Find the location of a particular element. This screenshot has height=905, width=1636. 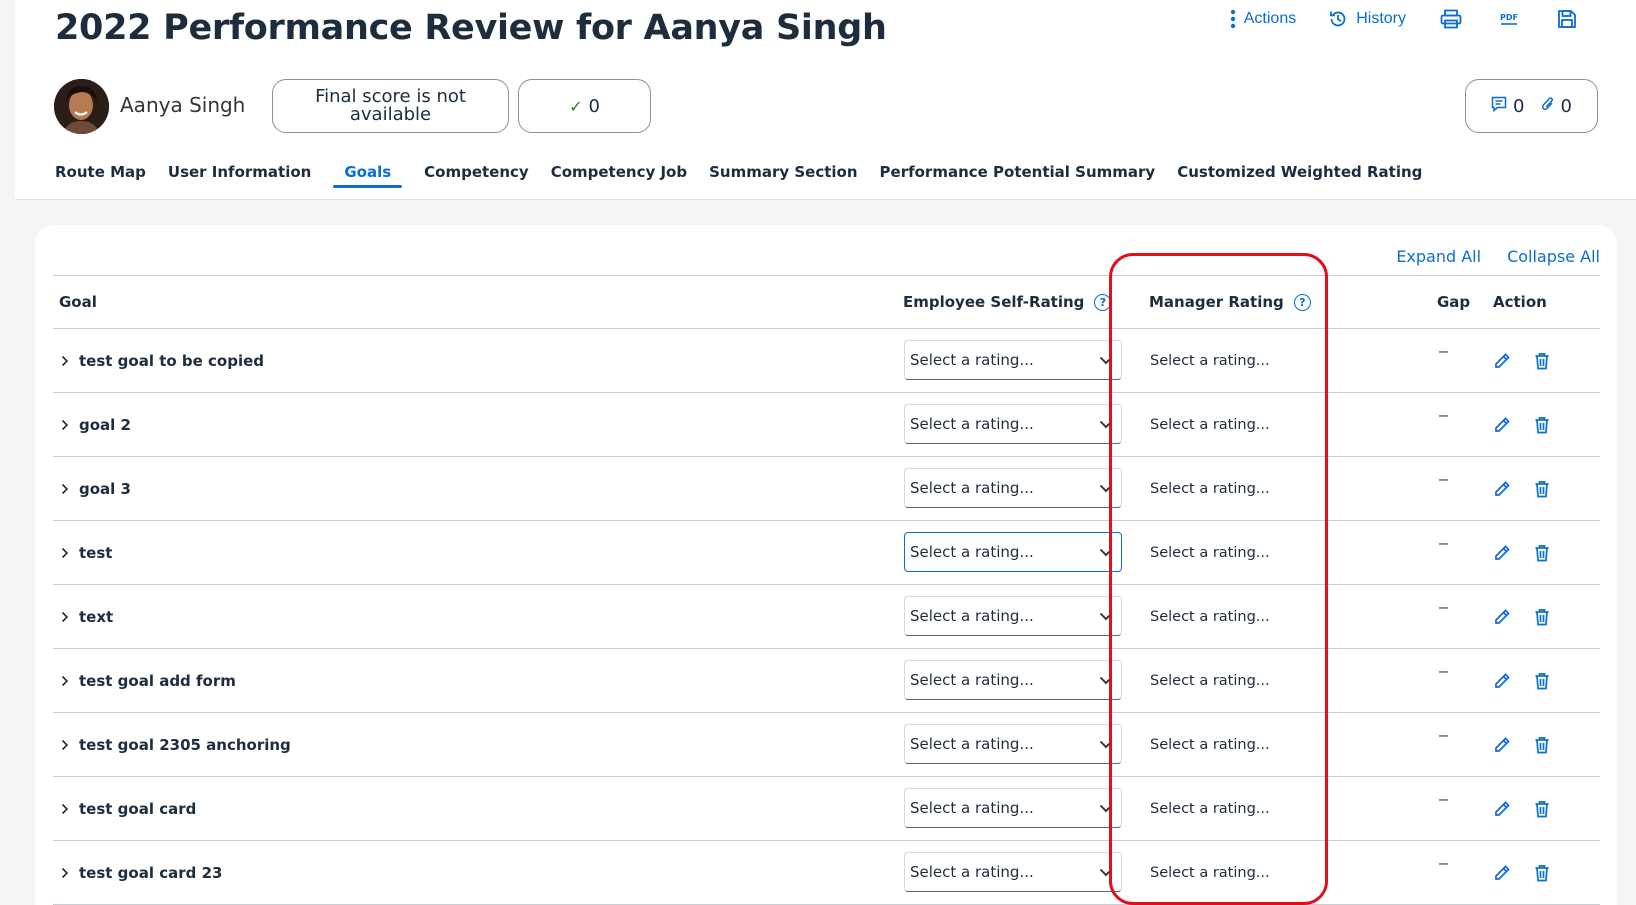

column-header-manager-rating-label: Manager Rating is located at coordinates (1216, 302).